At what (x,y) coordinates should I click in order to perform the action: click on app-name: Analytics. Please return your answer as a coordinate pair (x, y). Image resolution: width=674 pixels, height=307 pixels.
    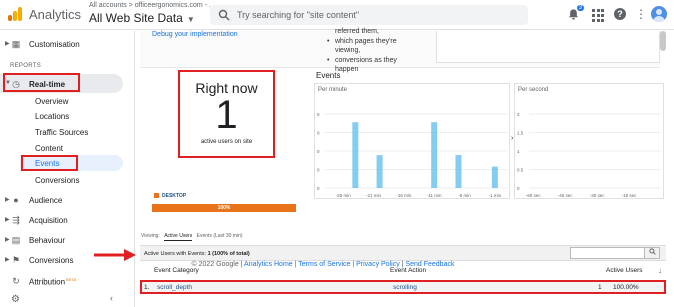
    Looking at the image, I should click on (55, 14).